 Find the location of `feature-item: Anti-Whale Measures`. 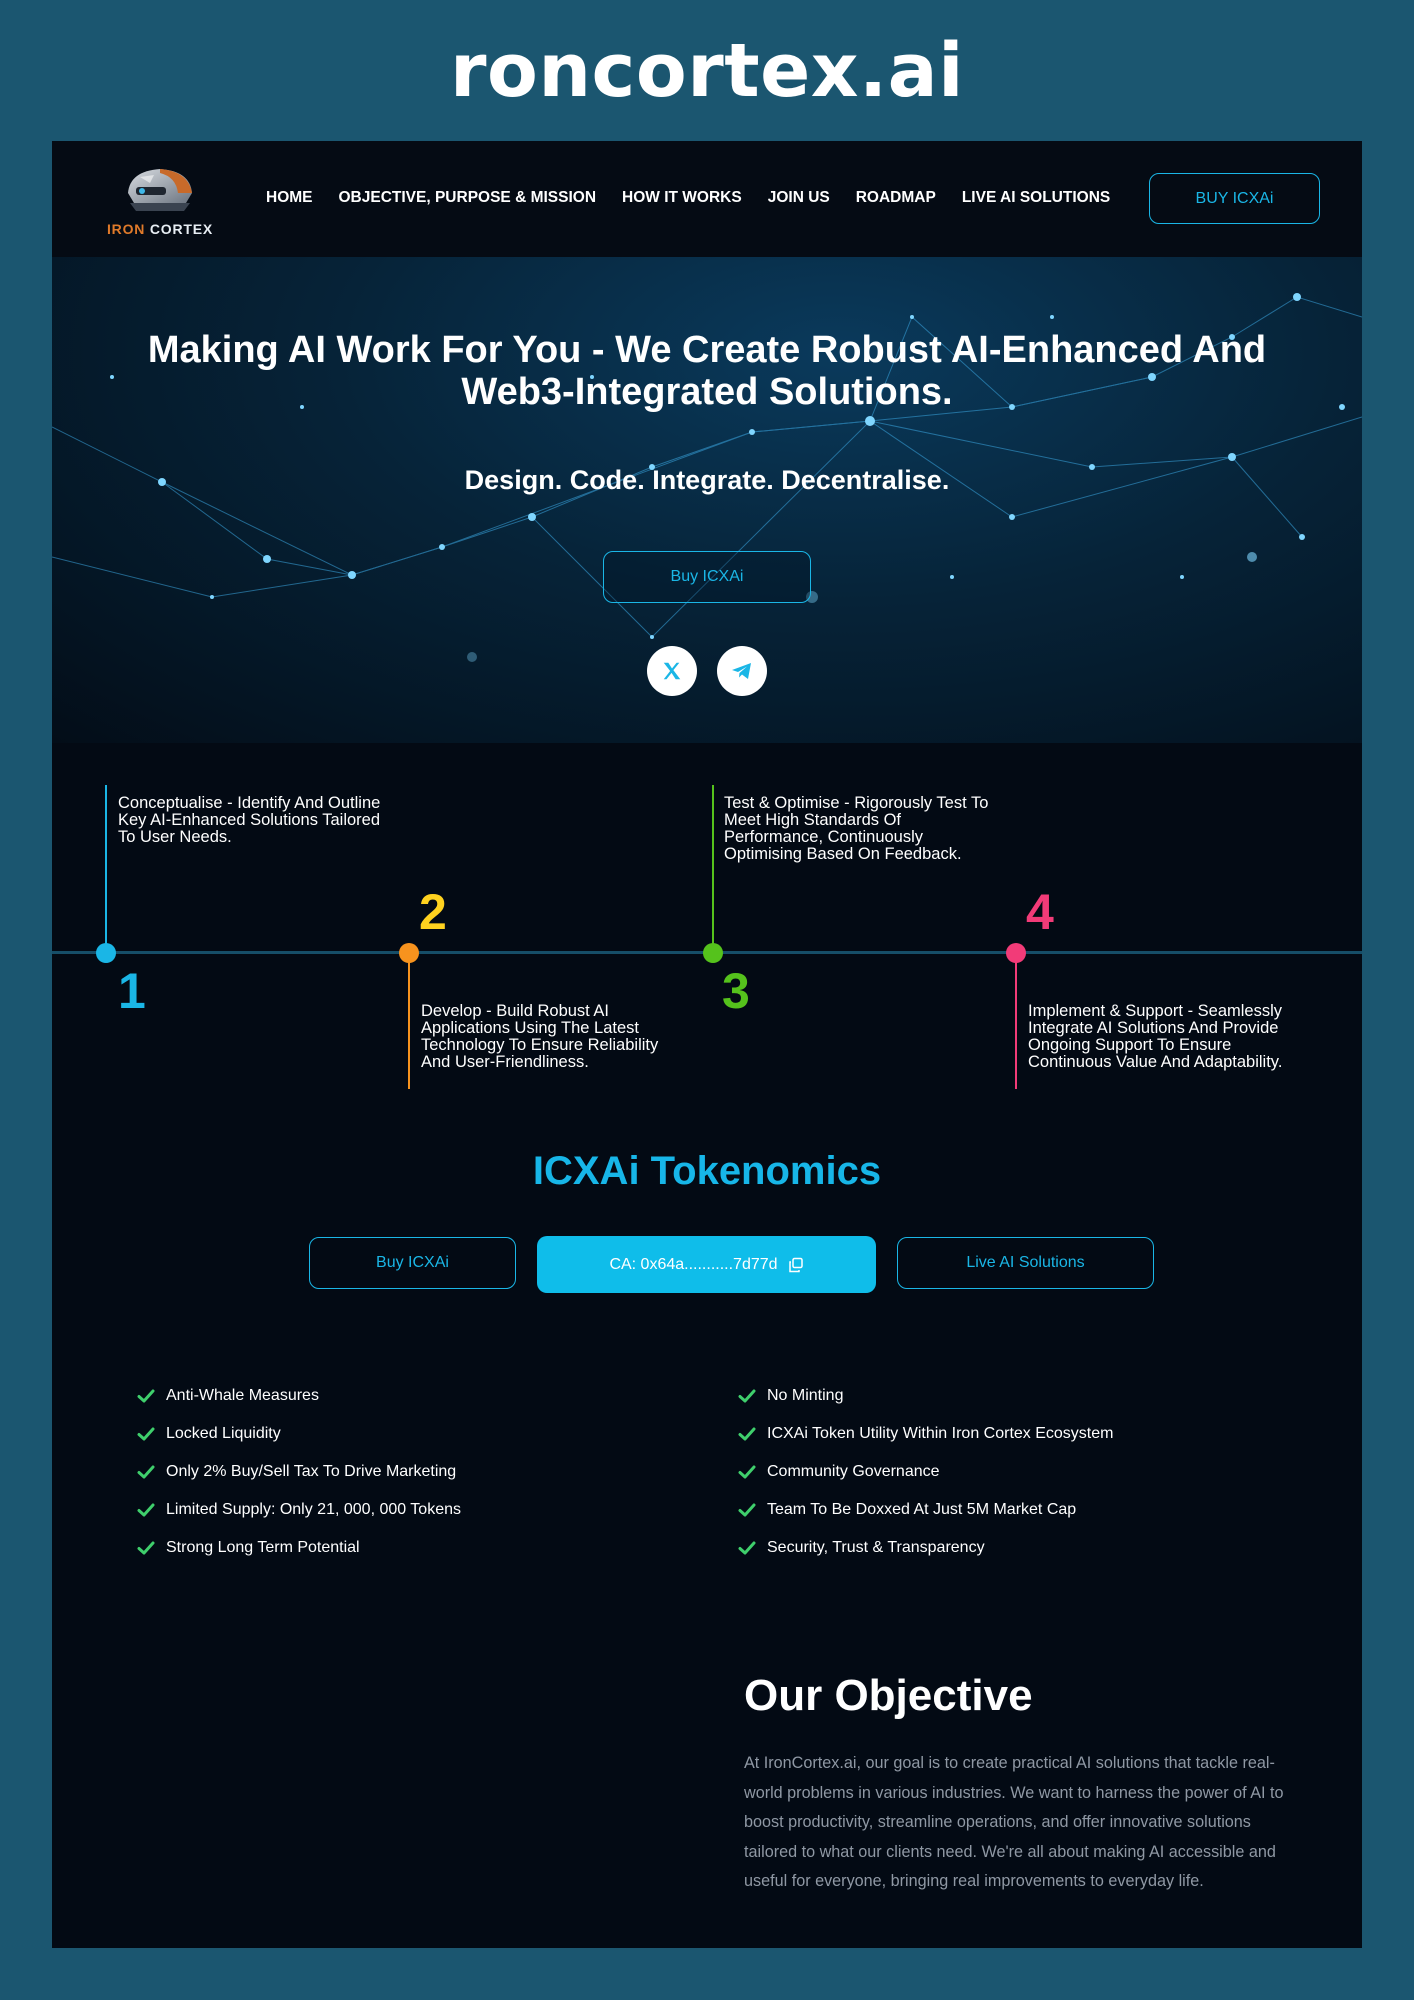

feature-item: Anti-Whale Measures is located at coordinates (298, 1396).